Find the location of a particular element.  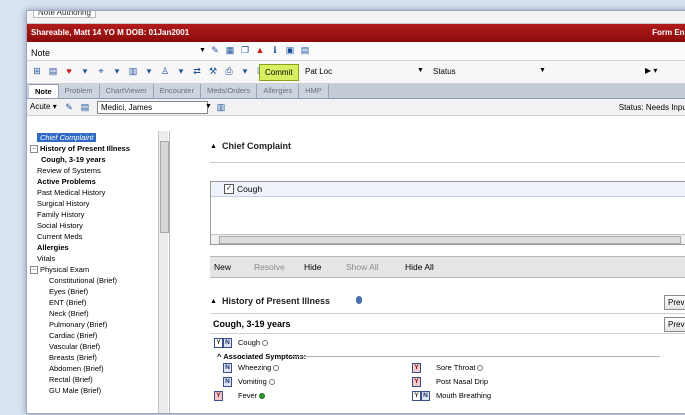

sidebar-item: Physical Exam is located at coordinates (64, 269).